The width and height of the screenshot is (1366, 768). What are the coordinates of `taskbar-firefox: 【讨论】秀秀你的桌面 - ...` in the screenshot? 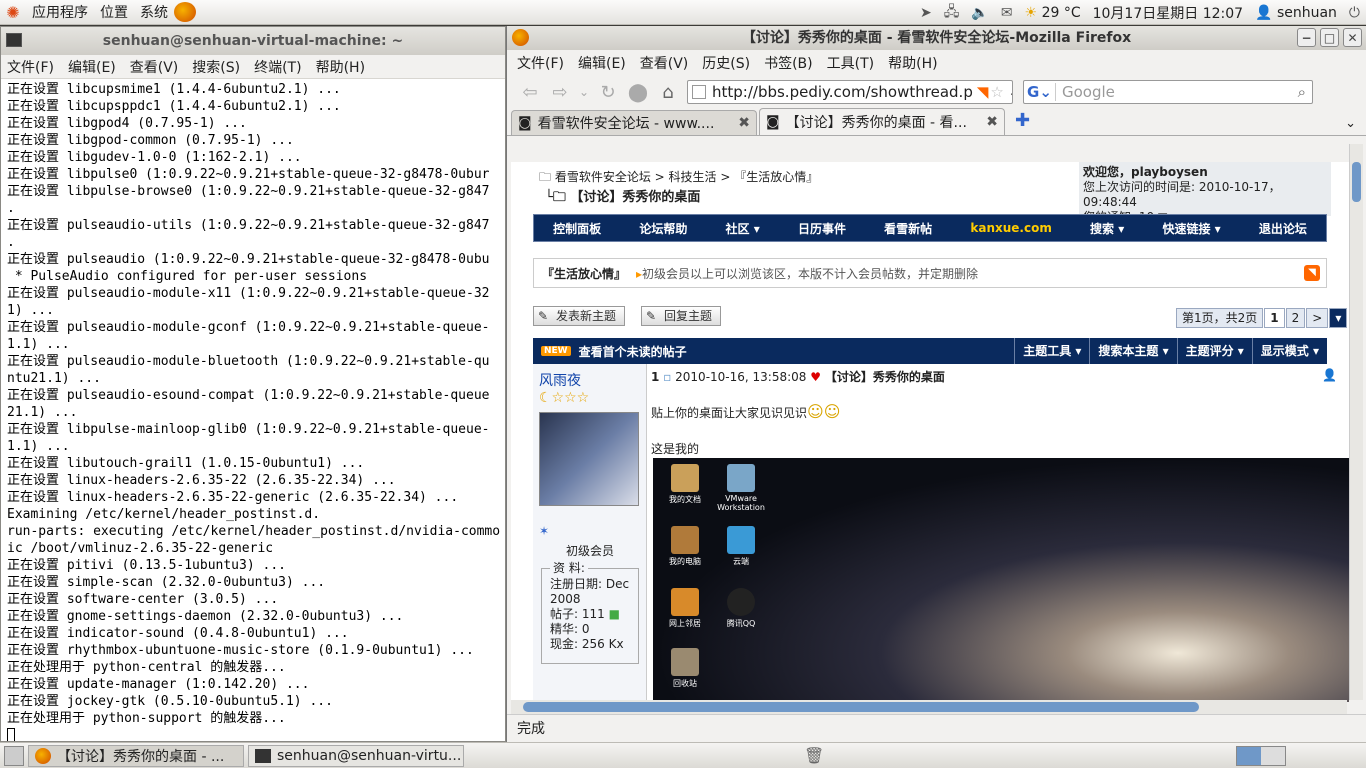 It's located at (136, 755).